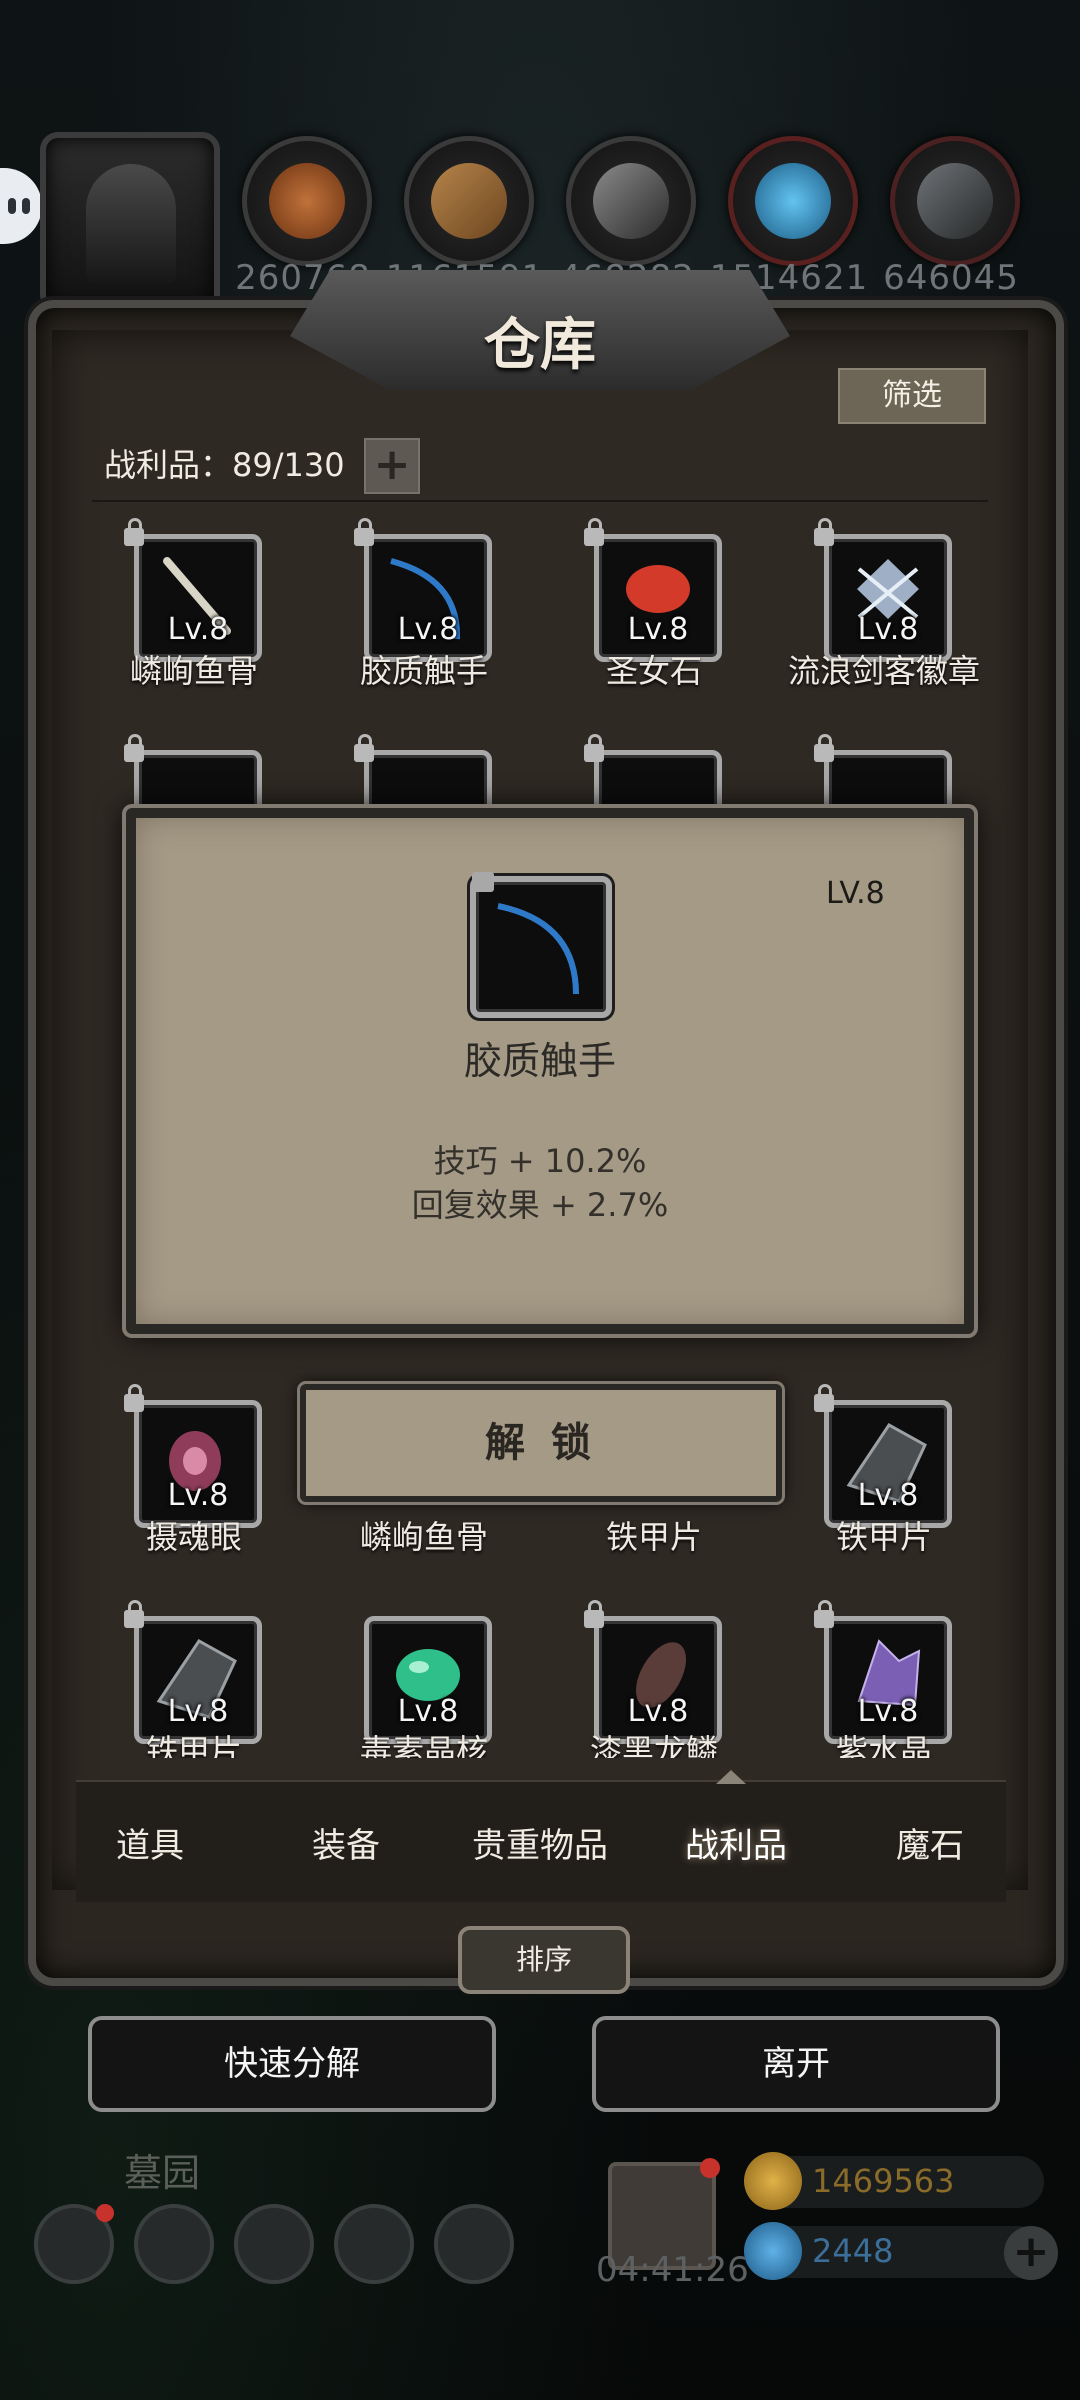  I want to click on crystal-icon, so click(793, 201).